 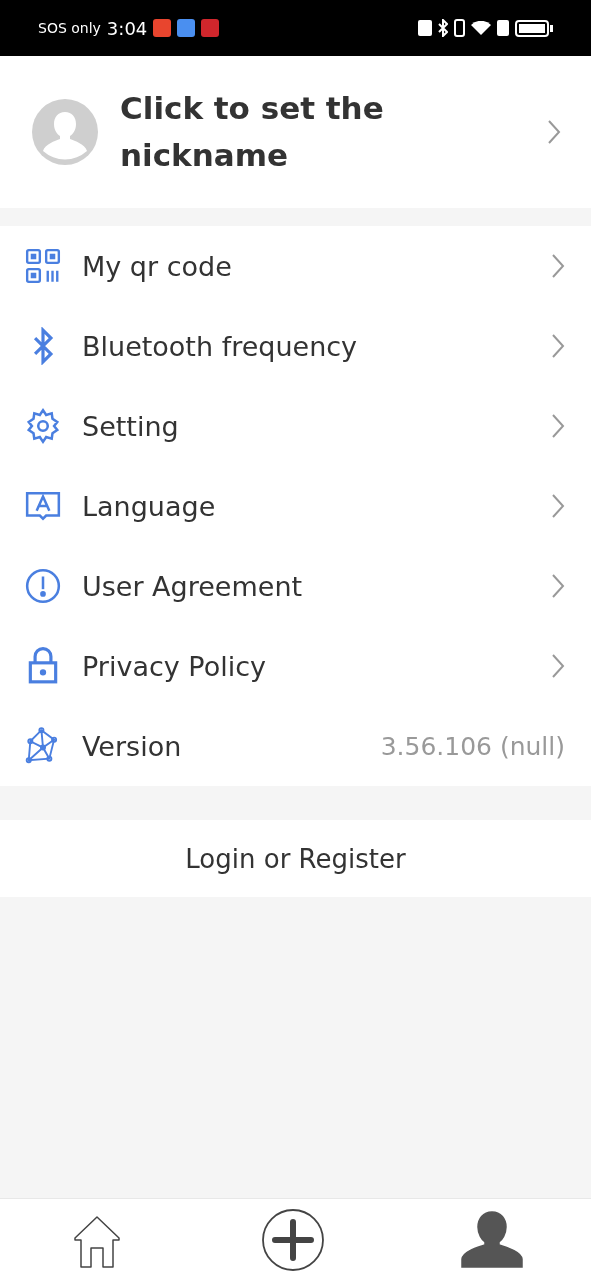 I want to click on login-button: Login or Register, so click(x=295, y=858).